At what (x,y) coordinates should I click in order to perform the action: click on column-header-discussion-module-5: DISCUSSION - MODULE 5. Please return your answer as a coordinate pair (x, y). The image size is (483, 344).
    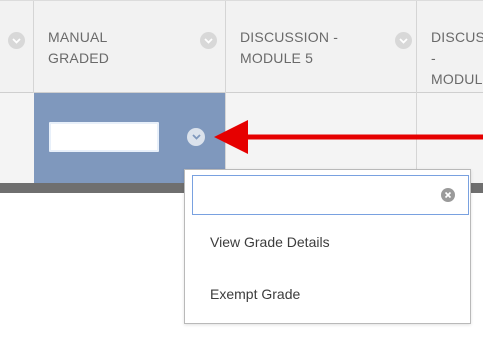
    Looking at the image, I should click on (289, 48).